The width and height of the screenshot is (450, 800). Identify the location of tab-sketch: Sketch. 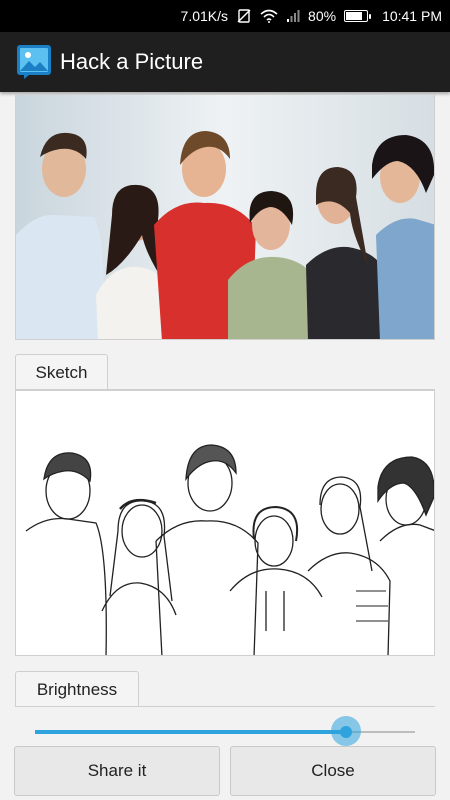
(61, 372).